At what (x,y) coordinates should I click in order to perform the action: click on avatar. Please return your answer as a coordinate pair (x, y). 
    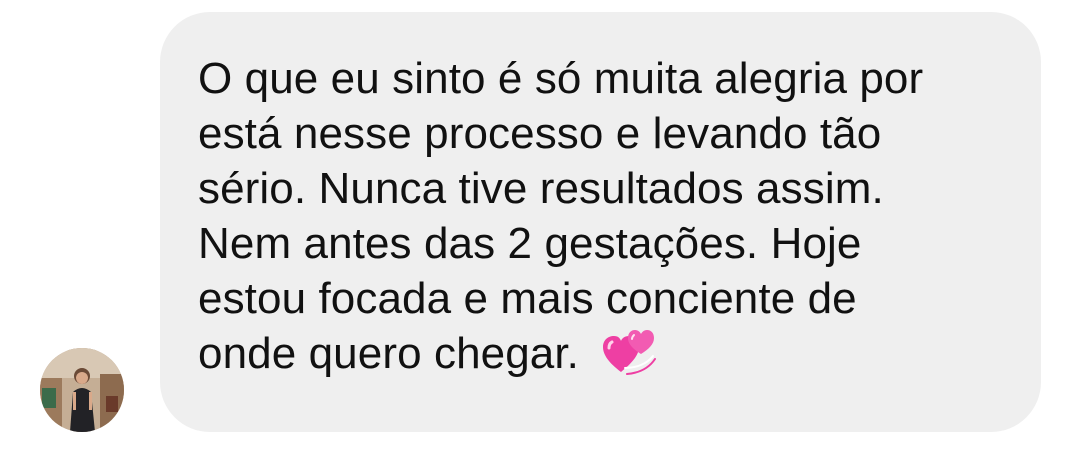
    Looking at the image, I should click on (82, 390).